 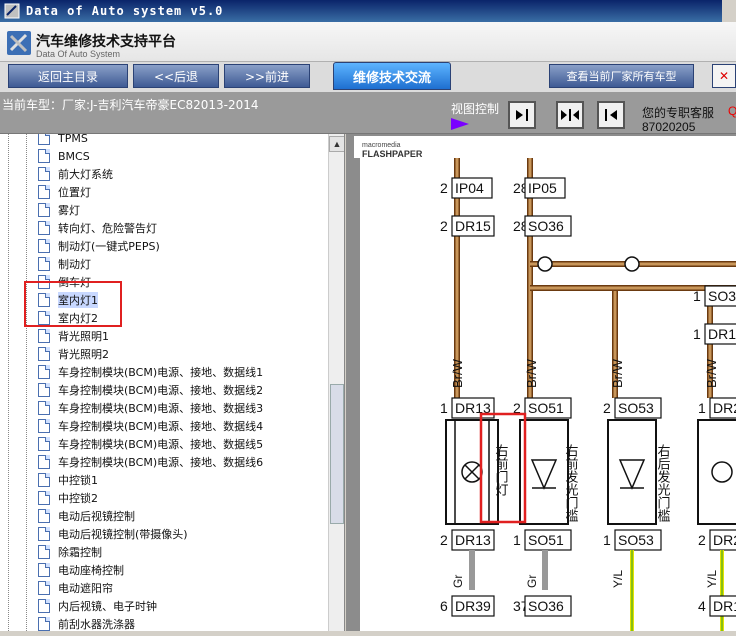 I want to click on app-icon, so click(x=12, y=11).